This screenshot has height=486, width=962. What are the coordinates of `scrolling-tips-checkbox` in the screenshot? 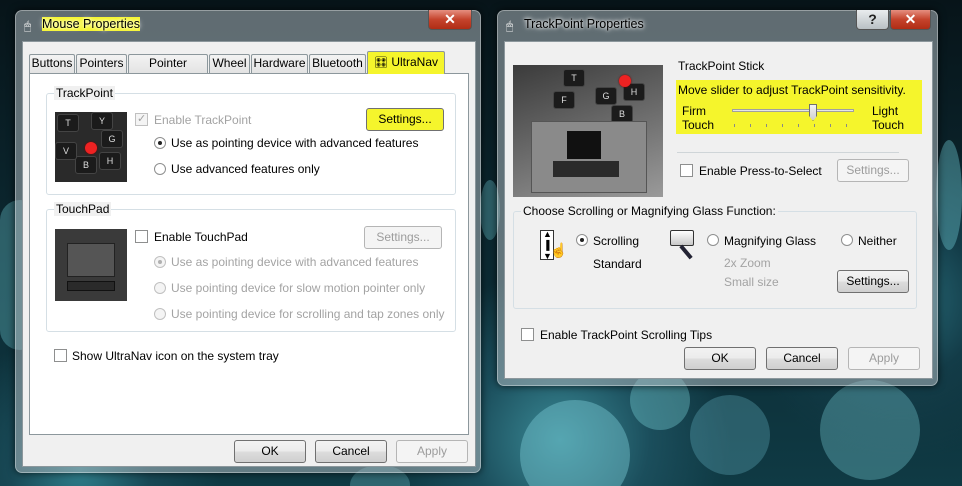 It's located at (527, 334).